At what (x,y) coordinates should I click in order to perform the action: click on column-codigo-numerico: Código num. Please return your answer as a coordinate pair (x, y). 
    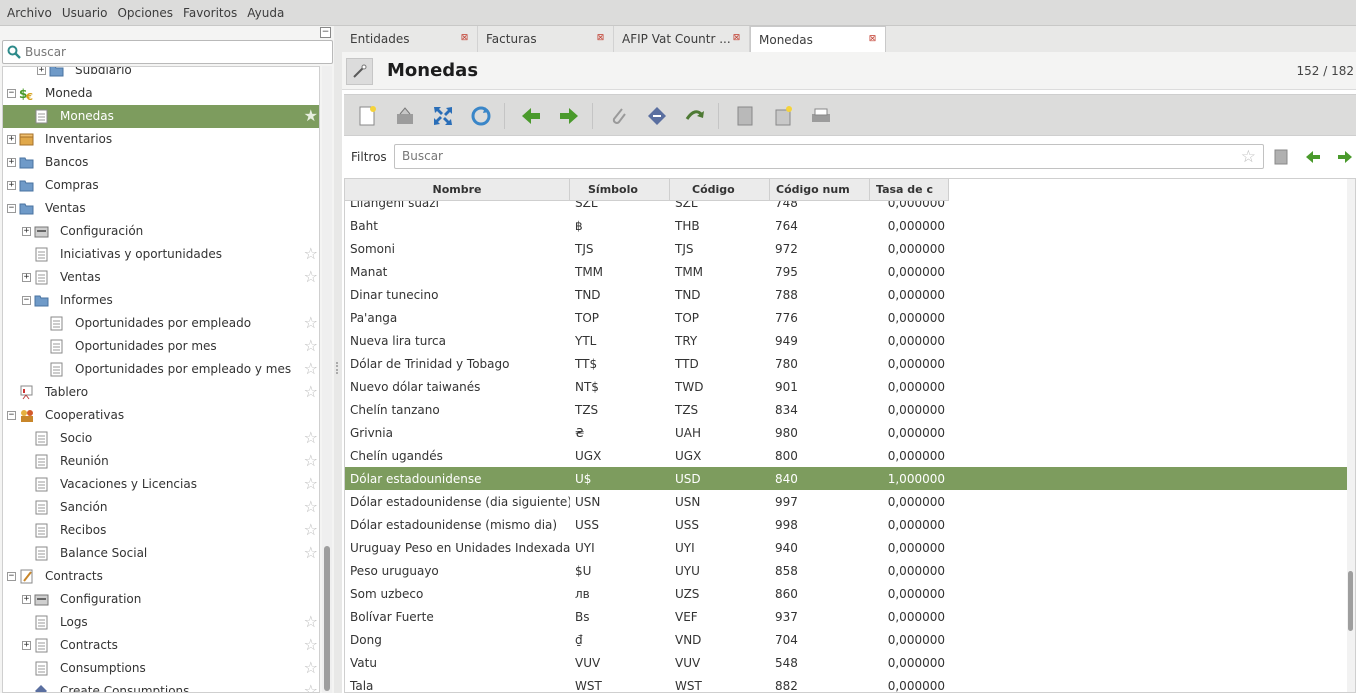
    Looking at the image, I should click on (820, 190).